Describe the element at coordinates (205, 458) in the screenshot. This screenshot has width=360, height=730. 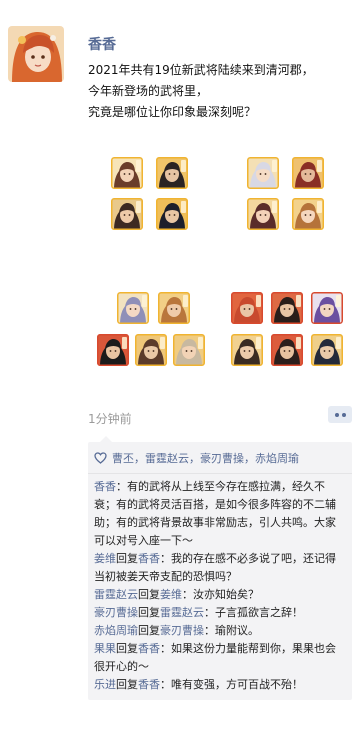
I see `likes-names: 曹丕，雷霆赵云，豪刃曹操，赤焰周瑜` at that location.